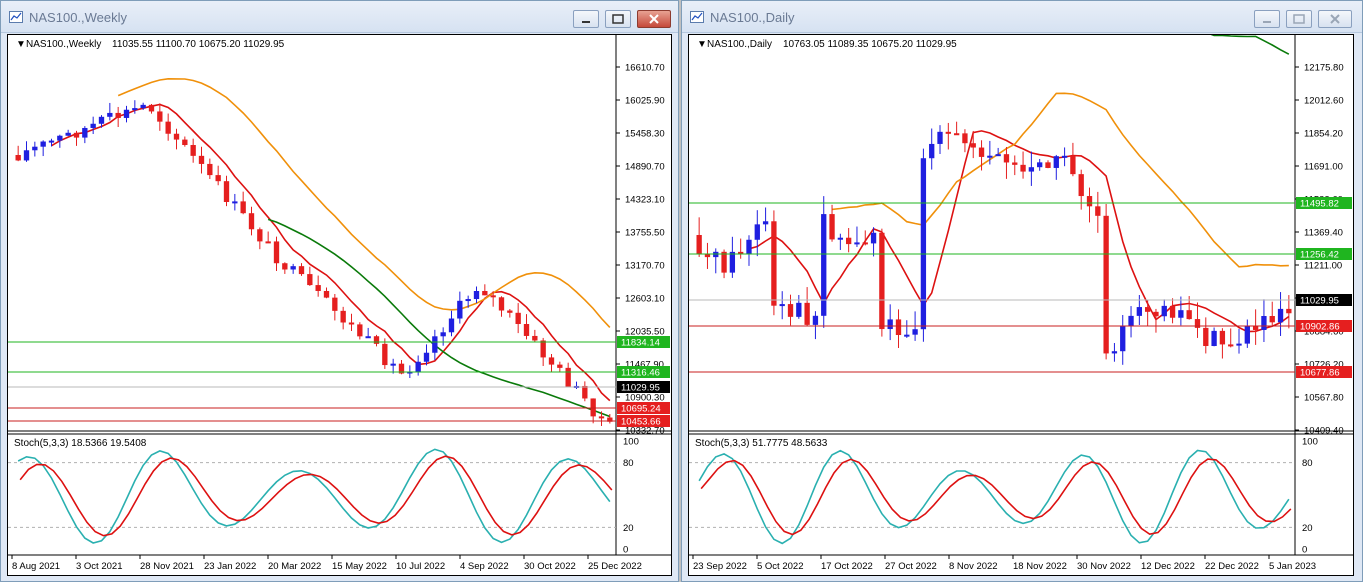 This screenshot has width=1363, height=582. What do you see at coordinates (339, 17) in the screenshot?
I see `title-bar: NAS100.,Weekly` at bounding box center [339, 17].